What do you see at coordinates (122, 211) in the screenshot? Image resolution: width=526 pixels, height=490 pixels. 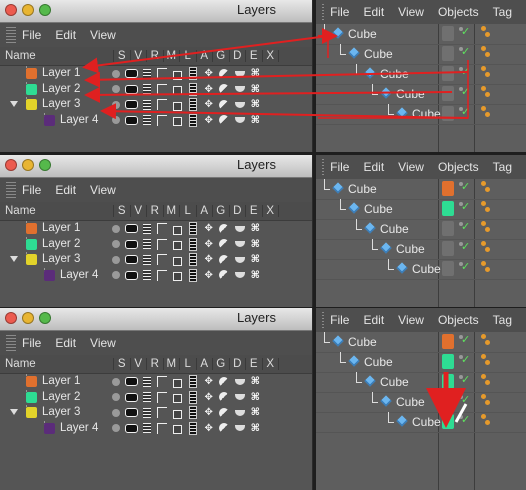 I see `column-s: S` at bounding box center [122, 211].